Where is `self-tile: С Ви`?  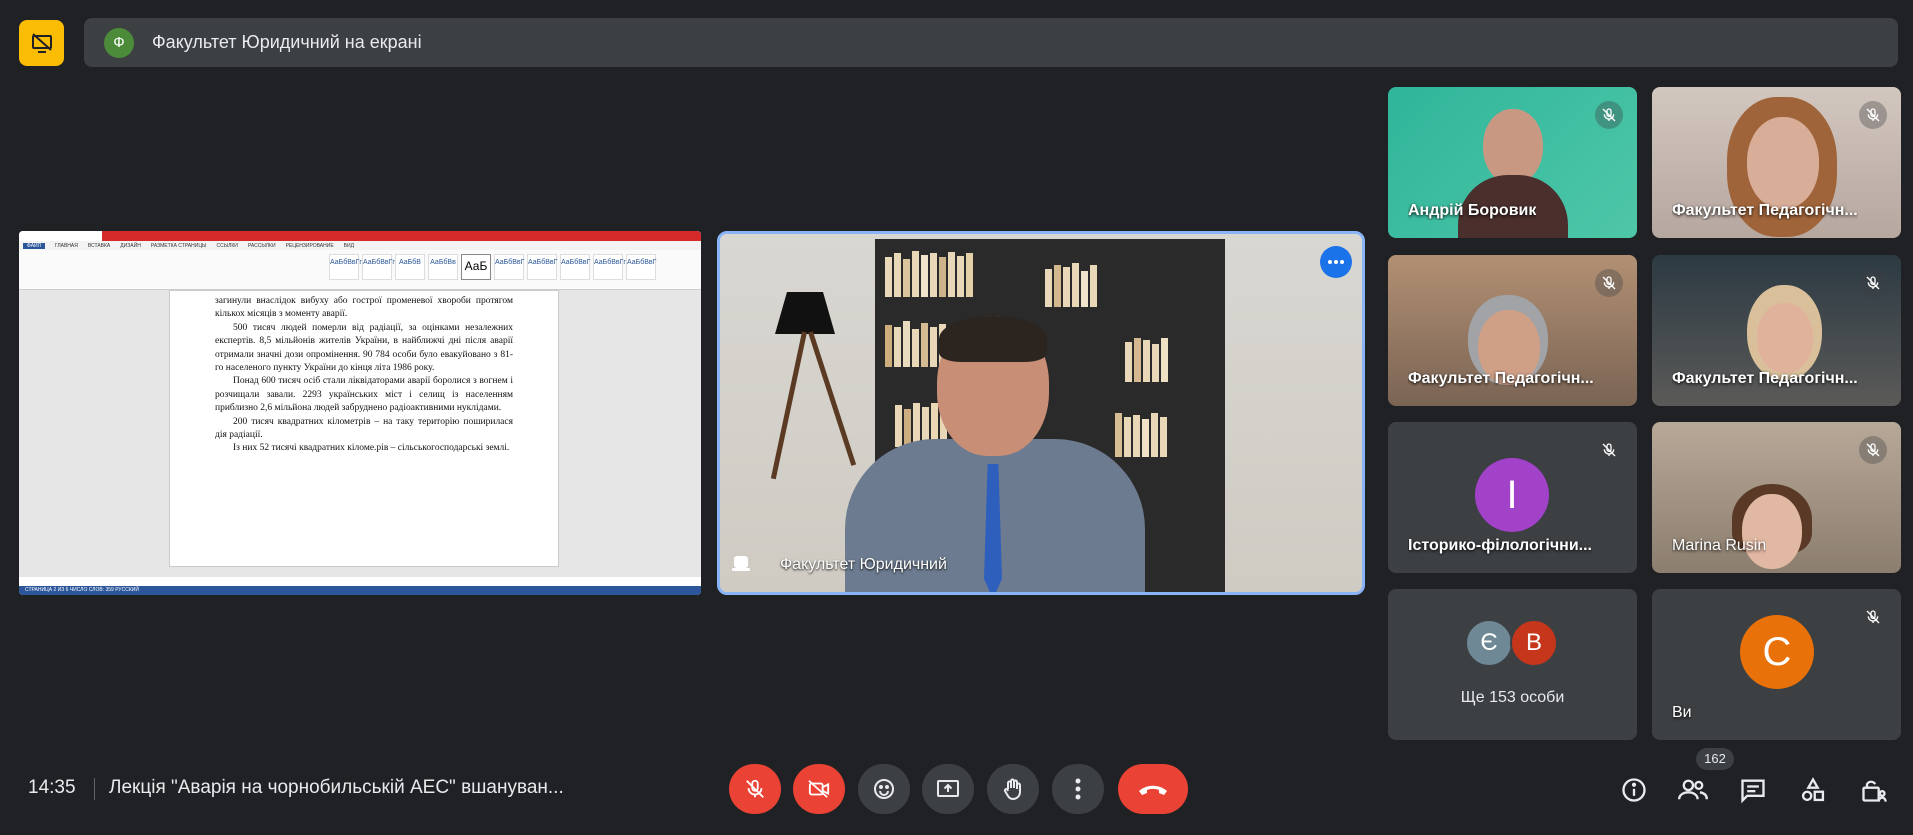 self-tile: С Ви is located at coordinates (1776, 664).